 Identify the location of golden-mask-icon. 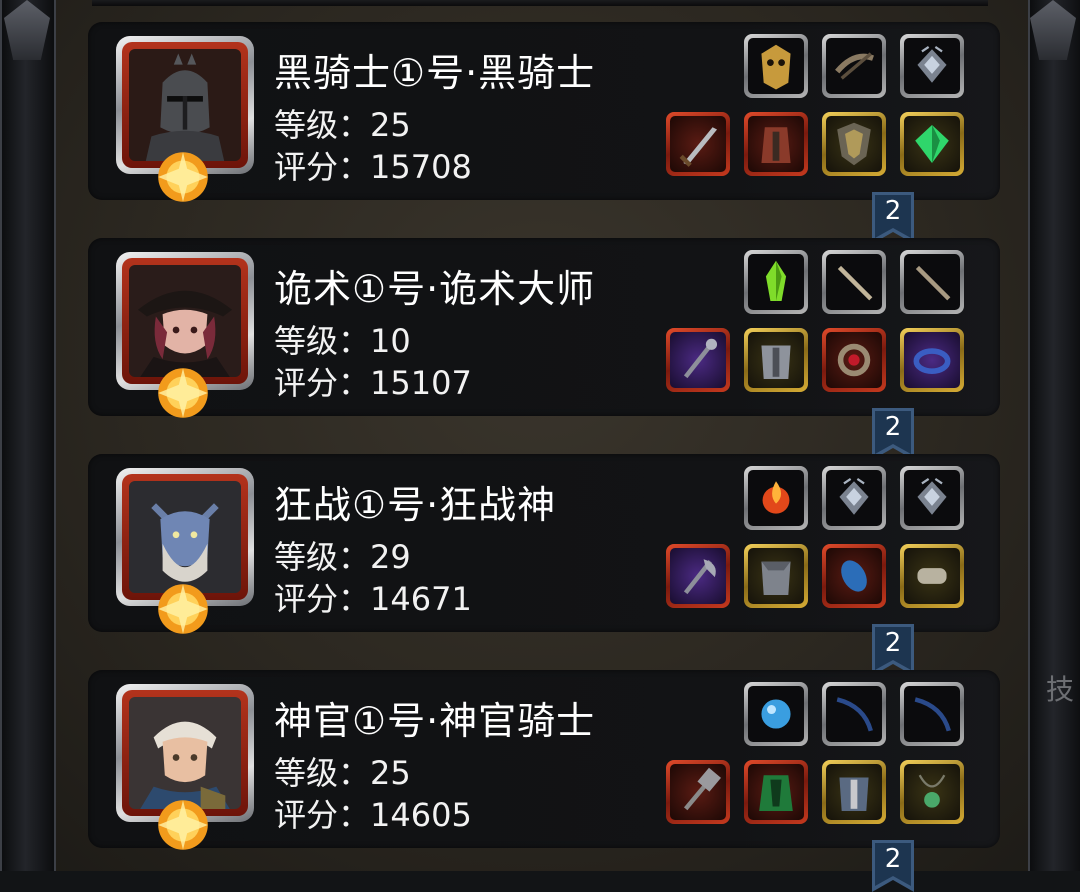
(776, 66).